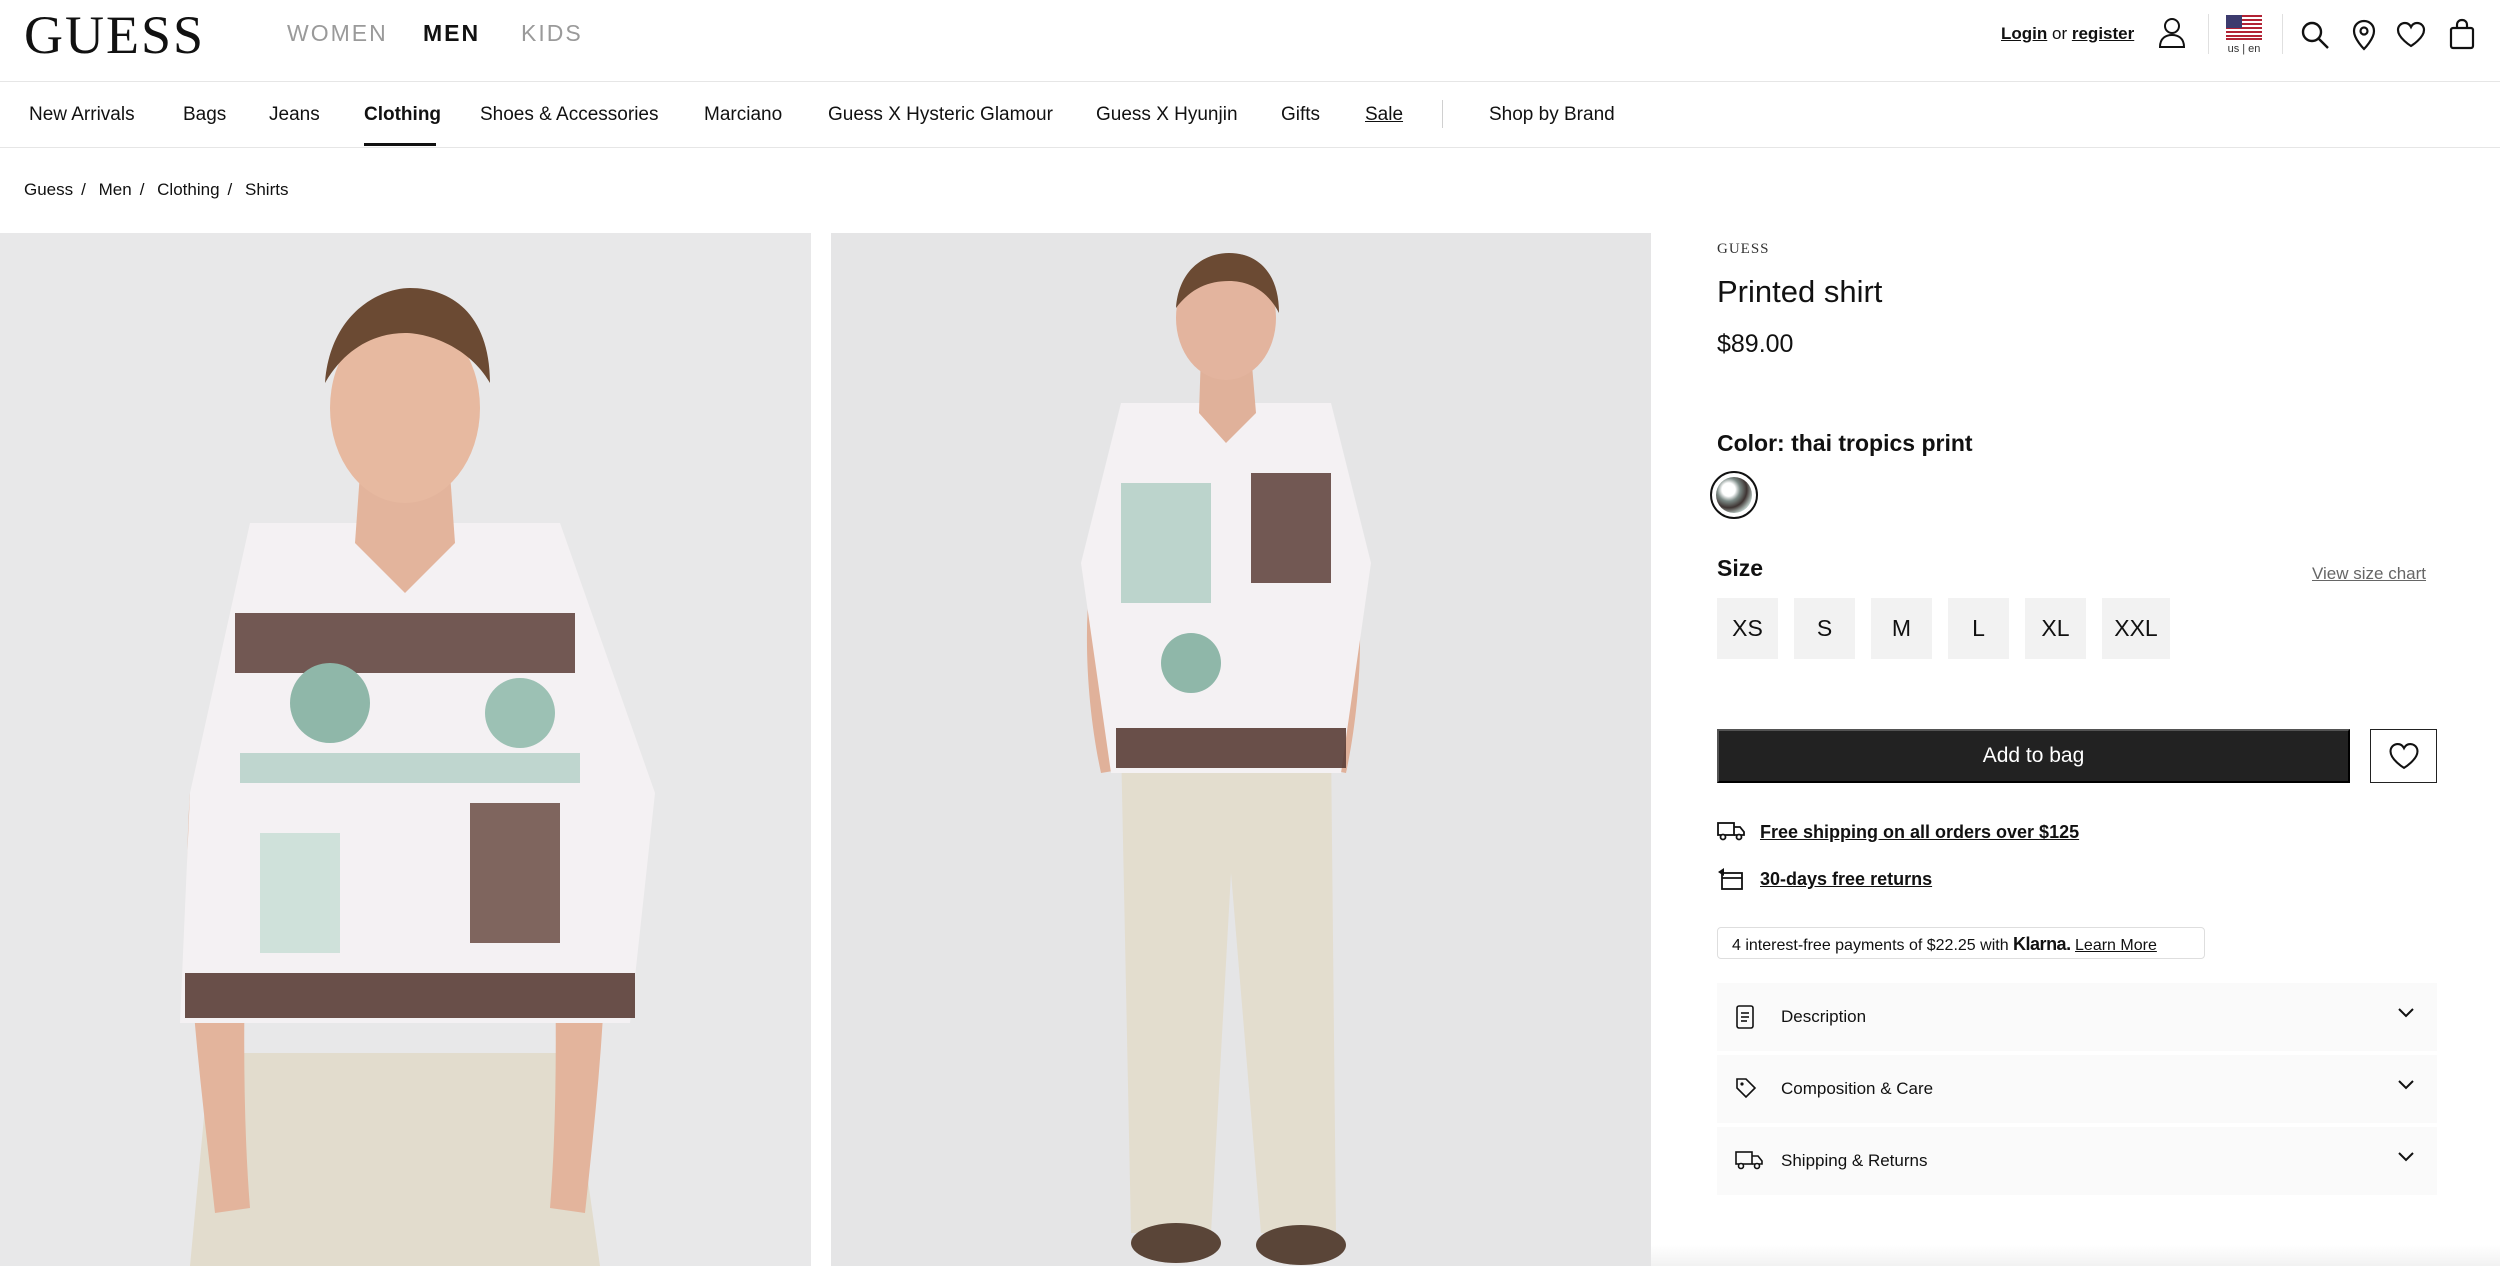 This screenshot has height=1266, width=2500. Describe the element at coordinates (1824, 1016) in the screenshot. I see `accordion-label: Description` at that location.